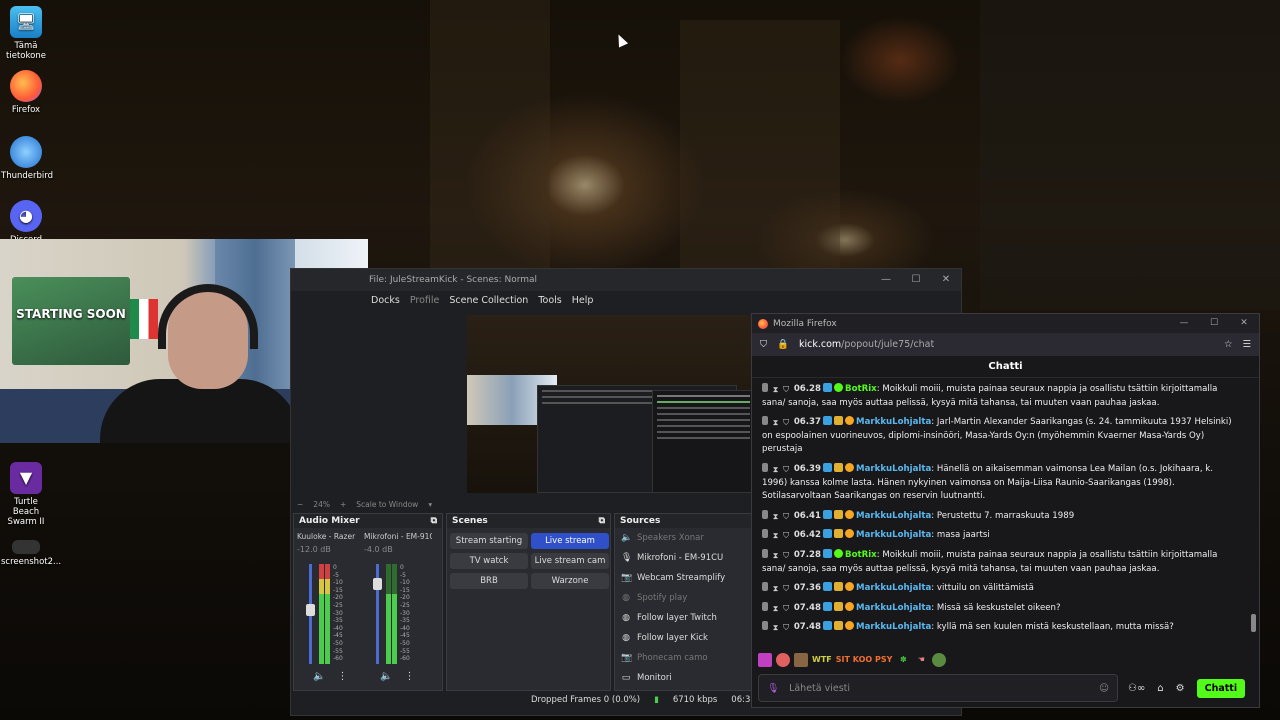 This screenshot has width=1280, height=720. I want to click on more-icon: ⋮, so click(342, 676).